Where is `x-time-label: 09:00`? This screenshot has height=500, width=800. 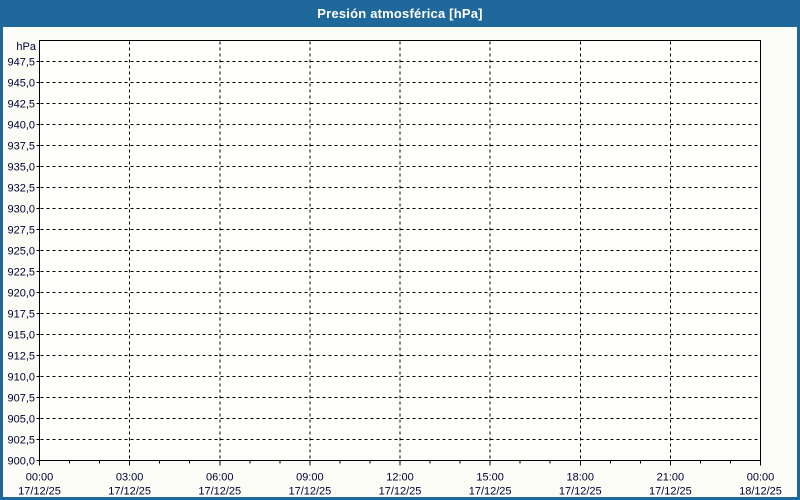
x-time-label: 09:00 is located at coordinates (310, 478).